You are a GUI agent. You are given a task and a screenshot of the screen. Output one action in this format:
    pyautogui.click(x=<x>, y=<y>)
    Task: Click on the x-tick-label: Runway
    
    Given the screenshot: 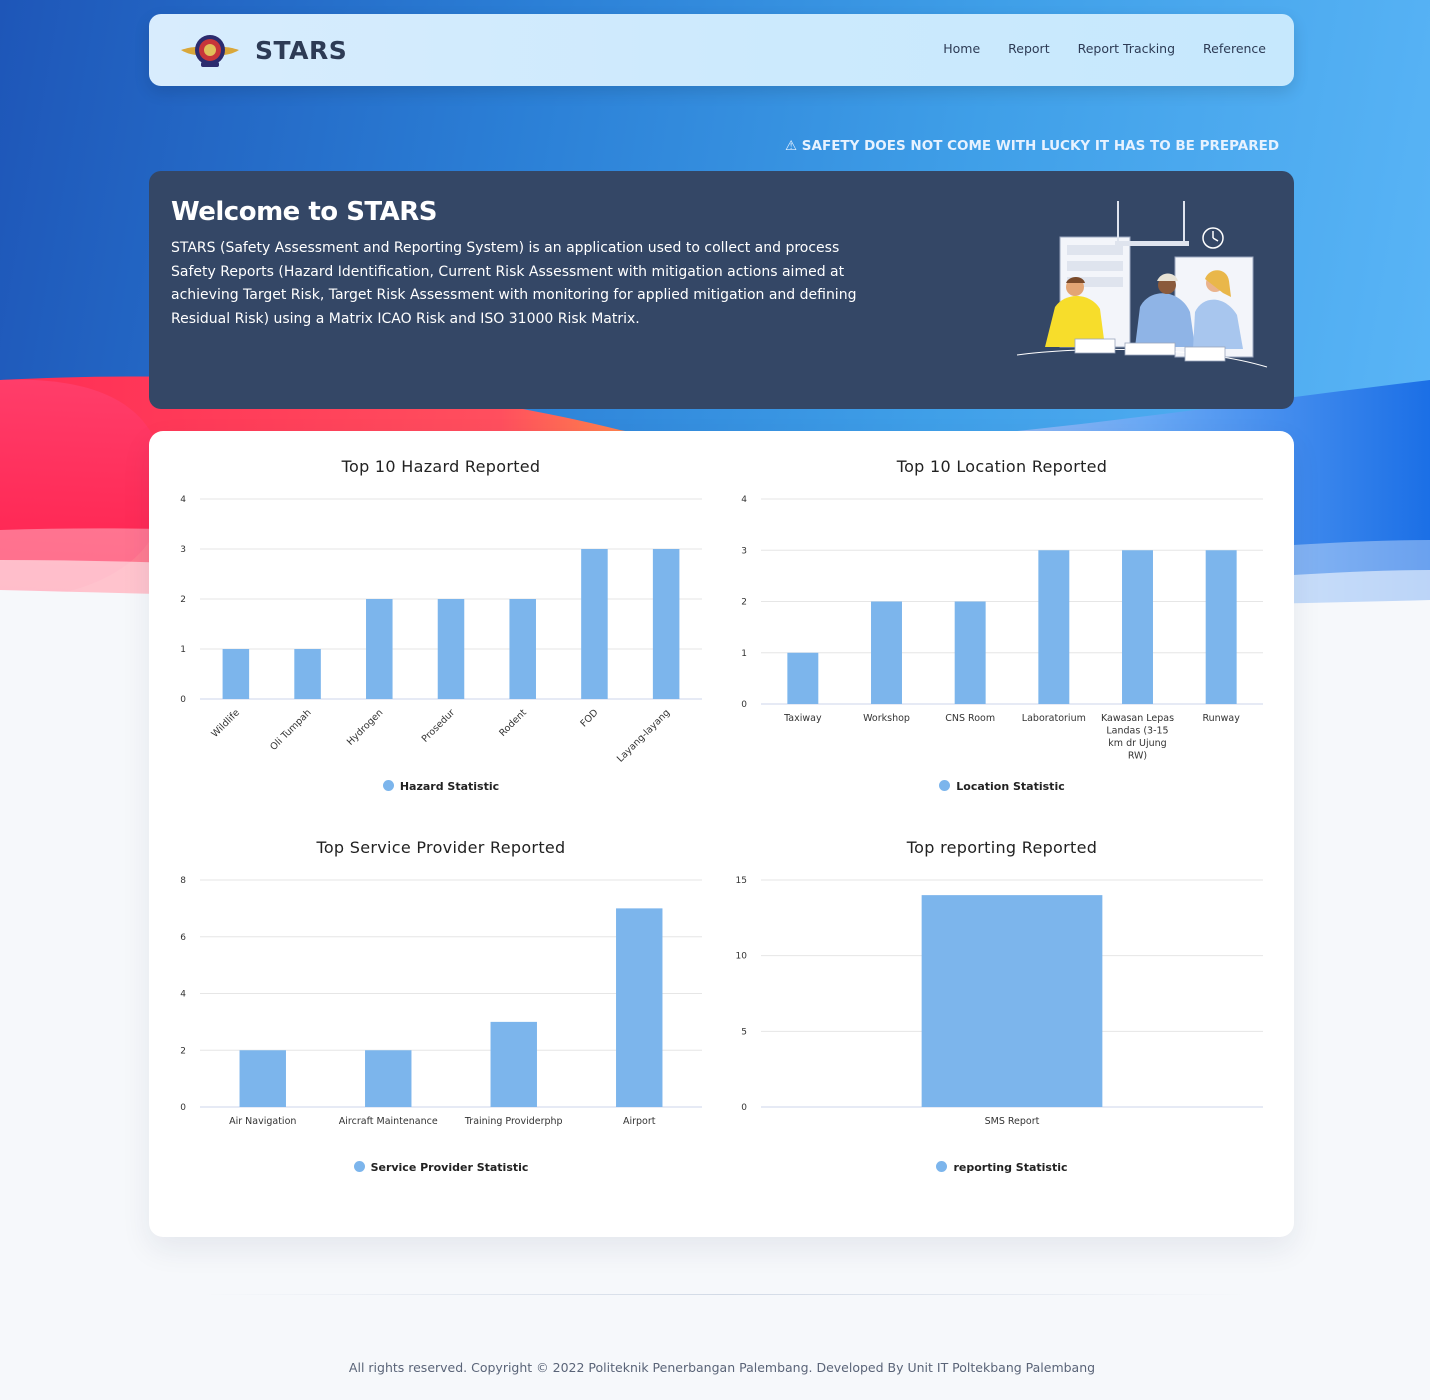 What is the action you would take?
    pyautogui.click(x=1221, y=718)
    